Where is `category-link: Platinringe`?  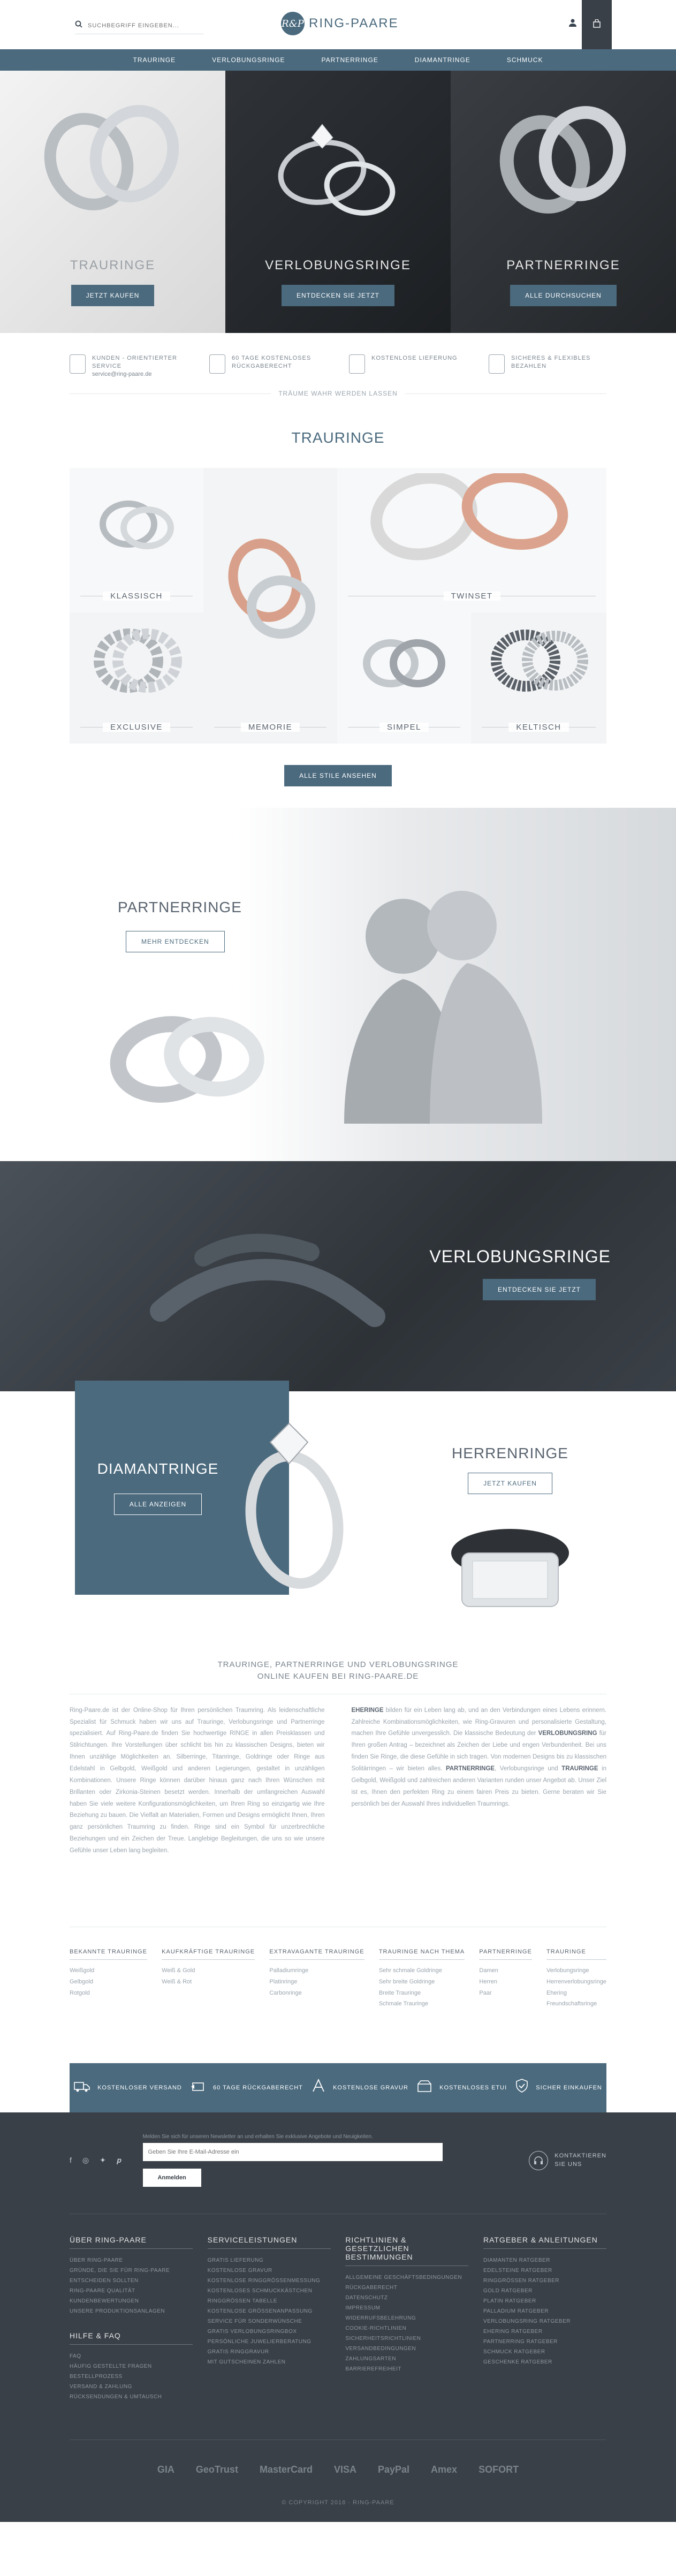
category-link: Platinringe is located at coordinates (317, 1982).